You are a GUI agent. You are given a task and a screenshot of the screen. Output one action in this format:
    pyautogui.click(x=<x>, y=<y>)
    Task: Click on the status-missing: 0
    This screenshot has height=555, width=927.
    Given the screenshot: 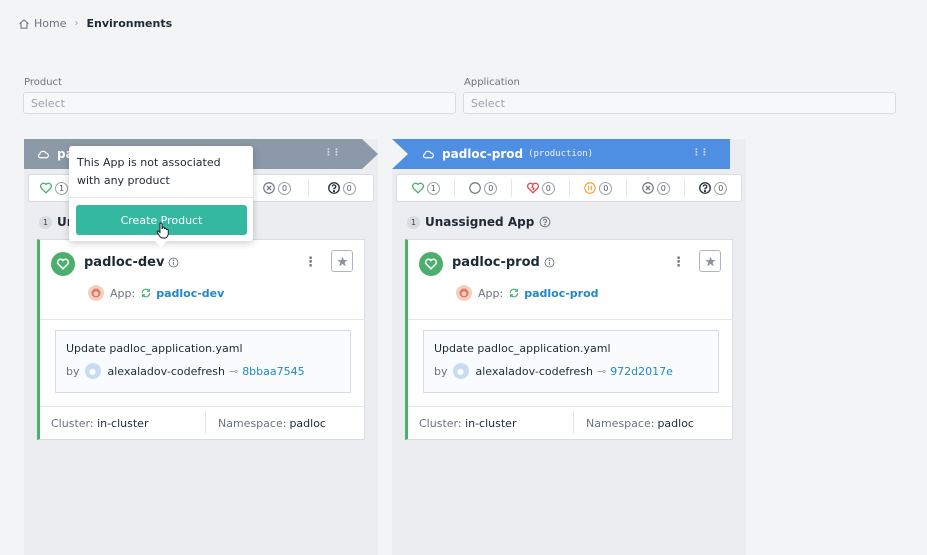 What is the action you would take?
    pyautogui.click(x=656, y=188)
    